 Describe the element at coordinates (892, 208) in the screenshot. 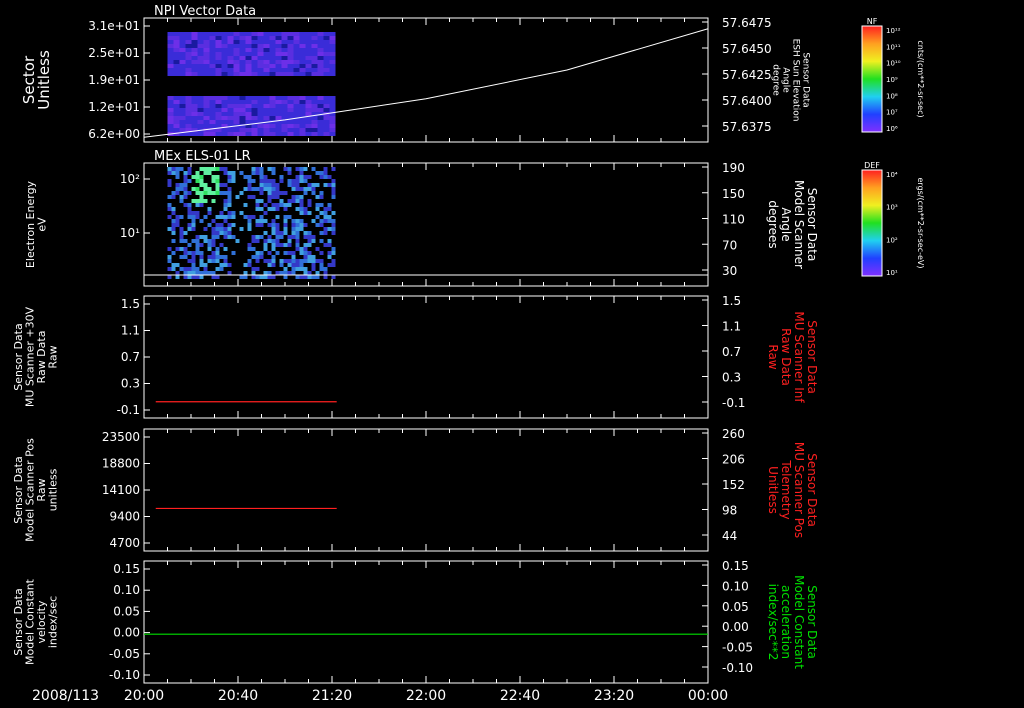

I see `colorbar-tick: 10³` at that location.